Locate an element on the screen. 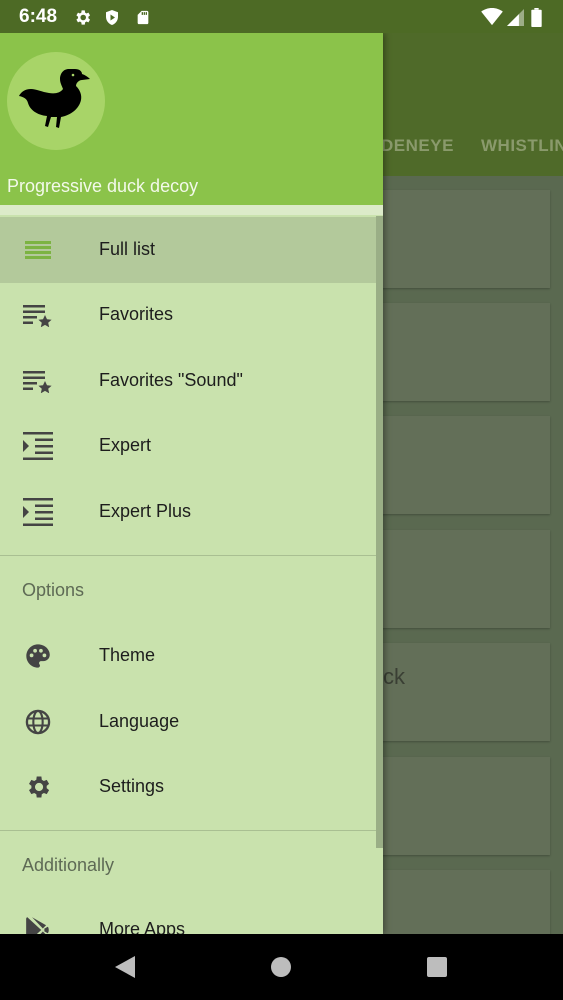  home-button is located at coordinates (281, 967).